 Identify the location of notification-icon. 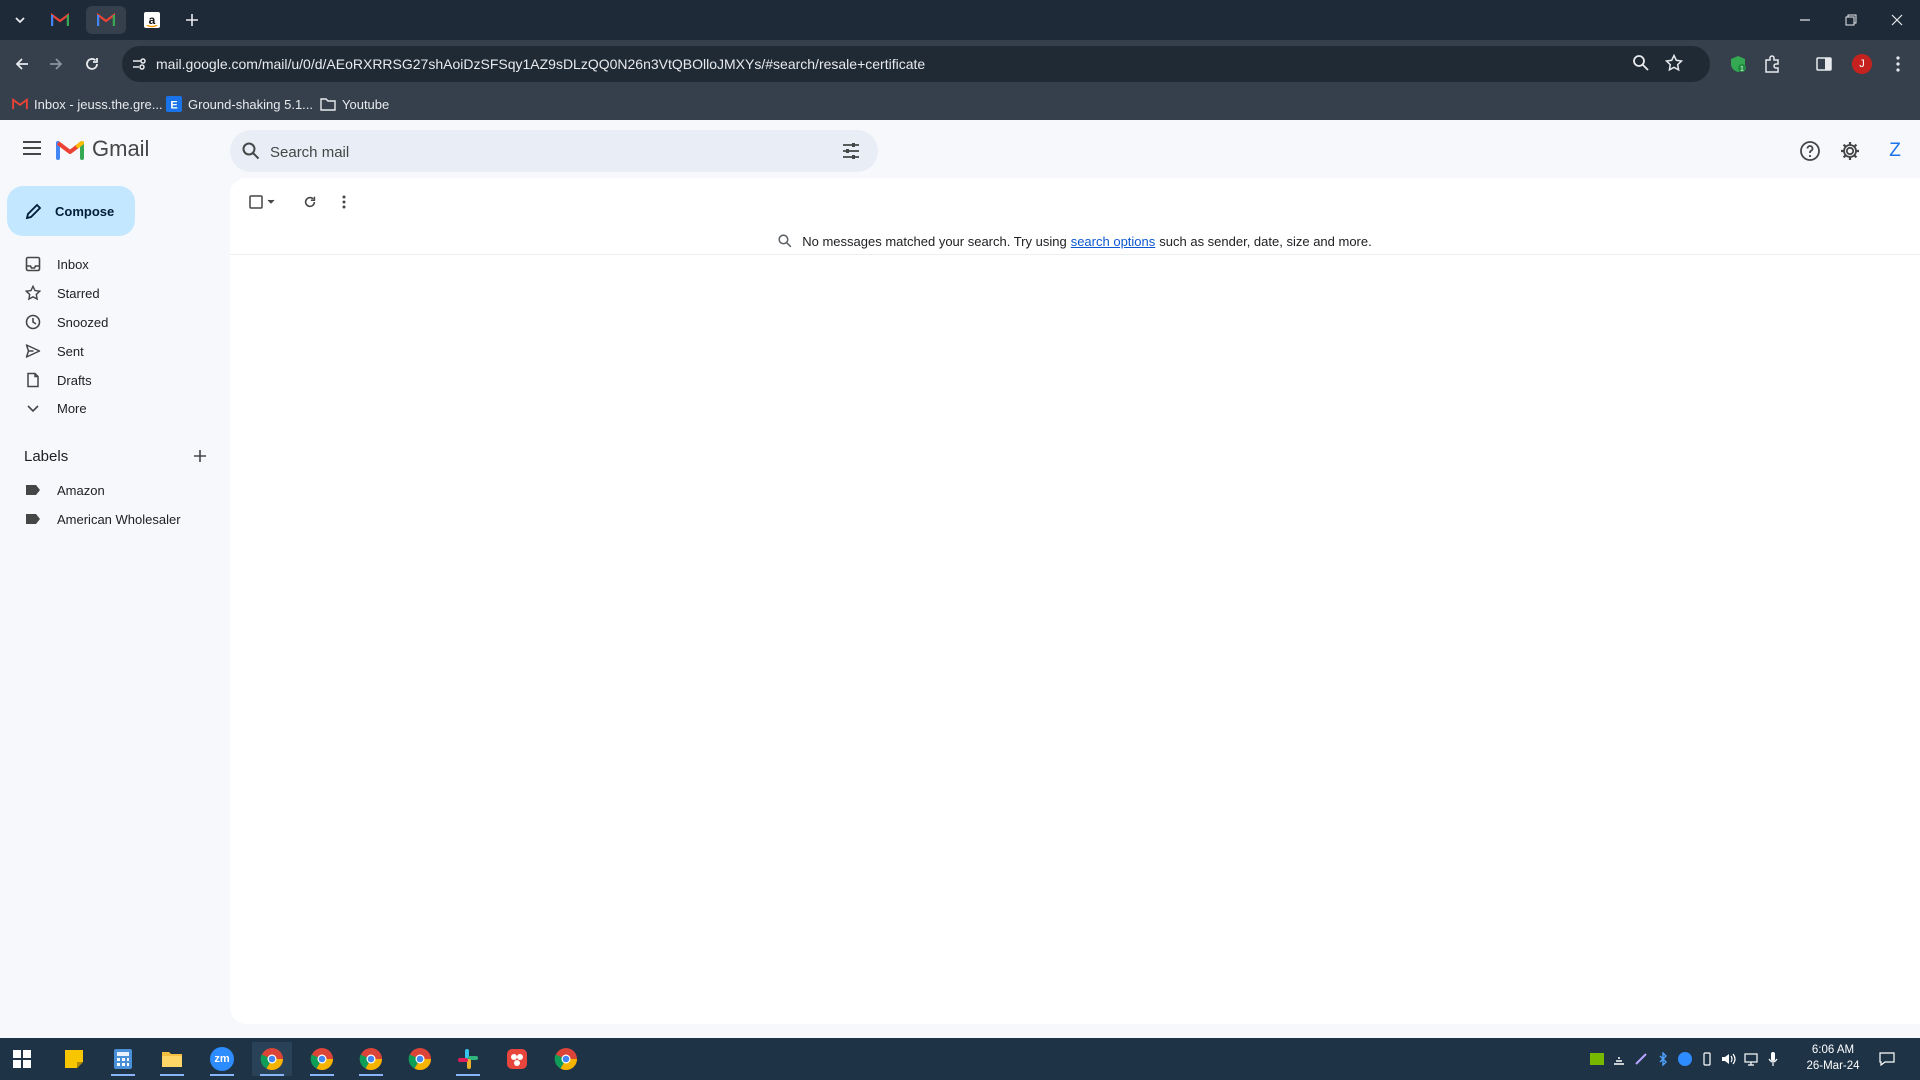
(1887, 1059).